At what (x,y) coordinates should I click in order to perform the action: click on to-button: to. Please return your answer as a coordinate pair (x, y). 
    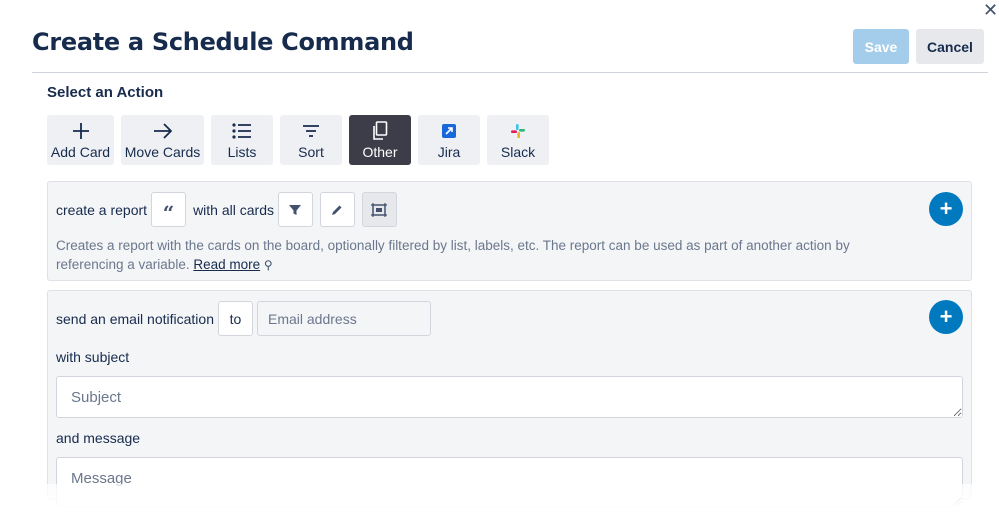
    Looking at the image, I should click on (235, 318).